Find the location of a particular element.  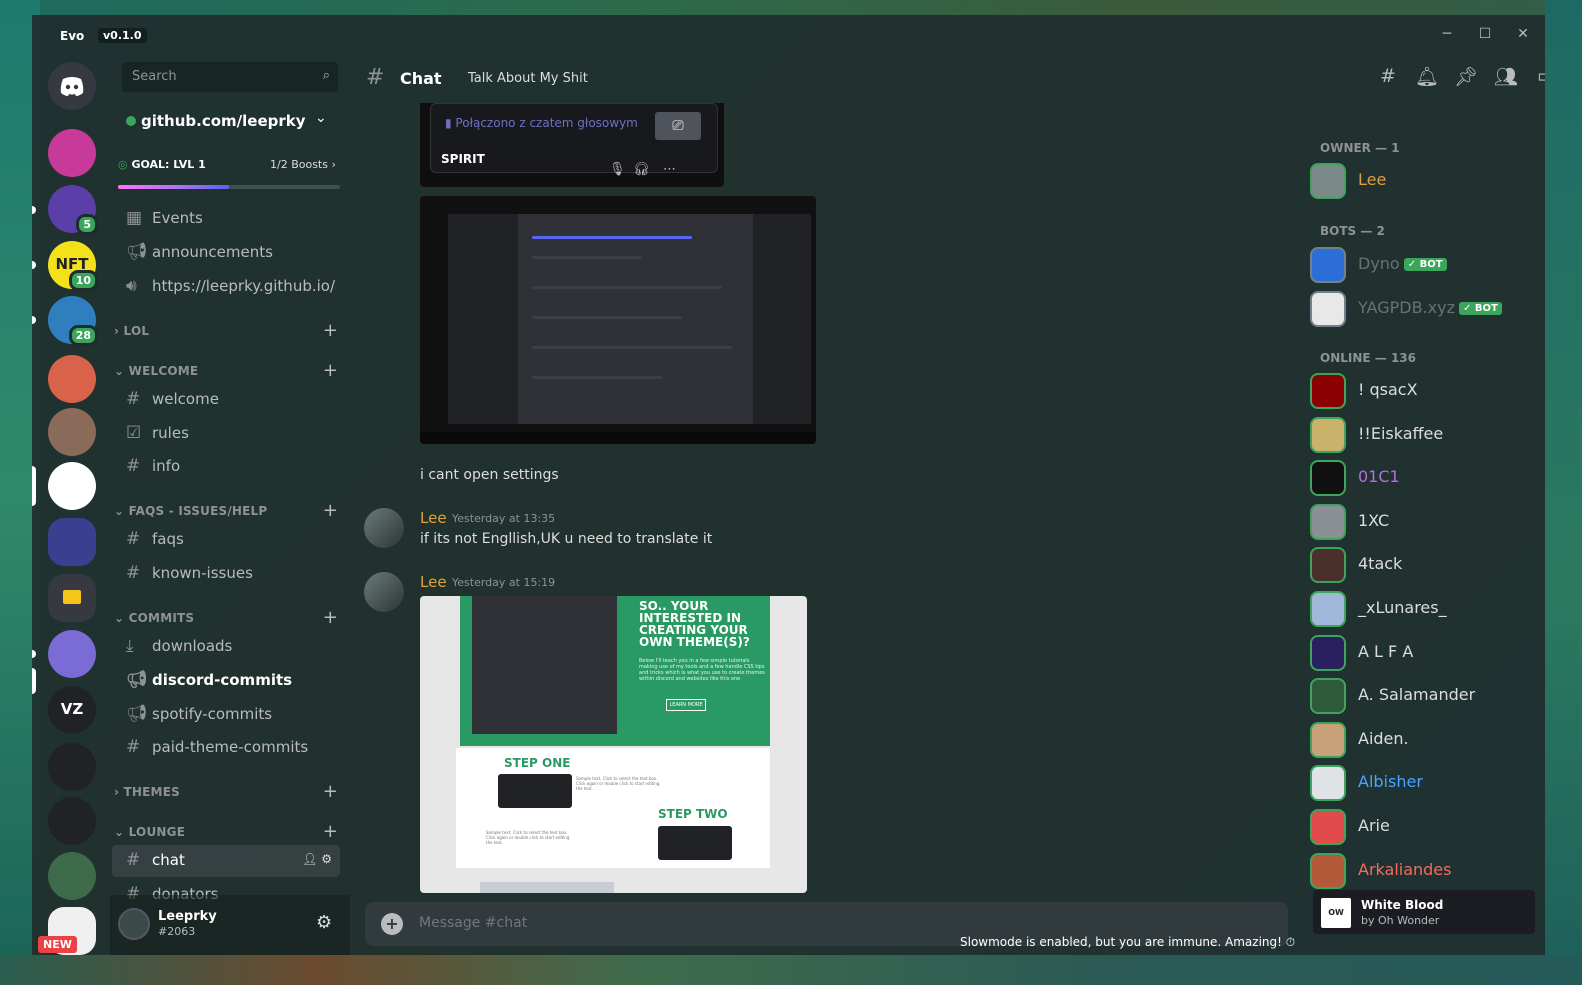

channel-category: ⌄ WELCOME + is located at coordinates (227, 370).